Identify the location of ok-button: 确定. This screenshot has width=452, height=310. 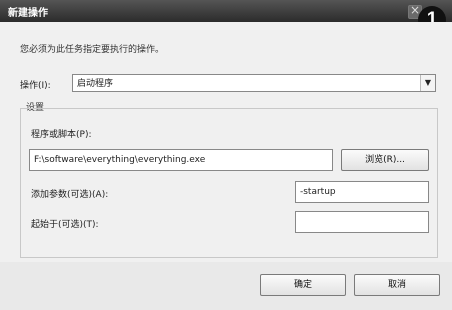
(303, 285).